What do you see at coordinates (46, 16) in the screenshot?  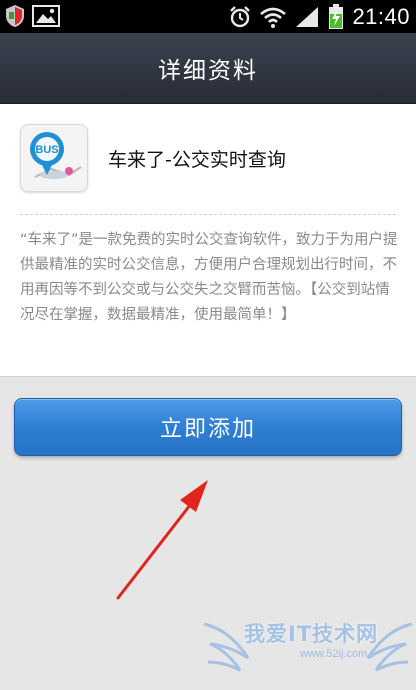 I see `image-icon` at bounding box center [46, 16].